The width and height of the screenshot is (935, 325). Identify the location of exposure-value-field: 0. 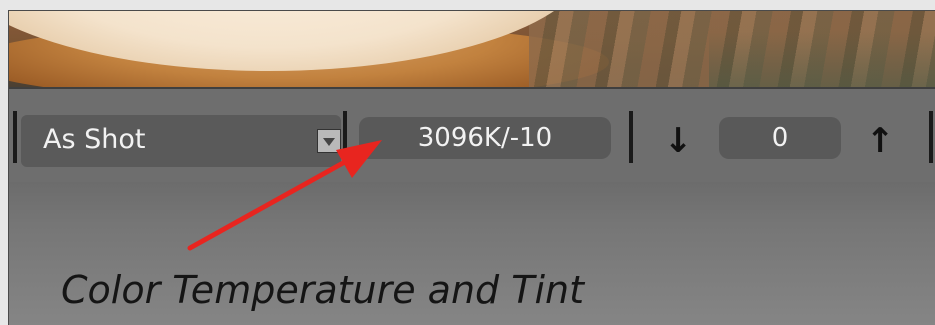
(780, 138).